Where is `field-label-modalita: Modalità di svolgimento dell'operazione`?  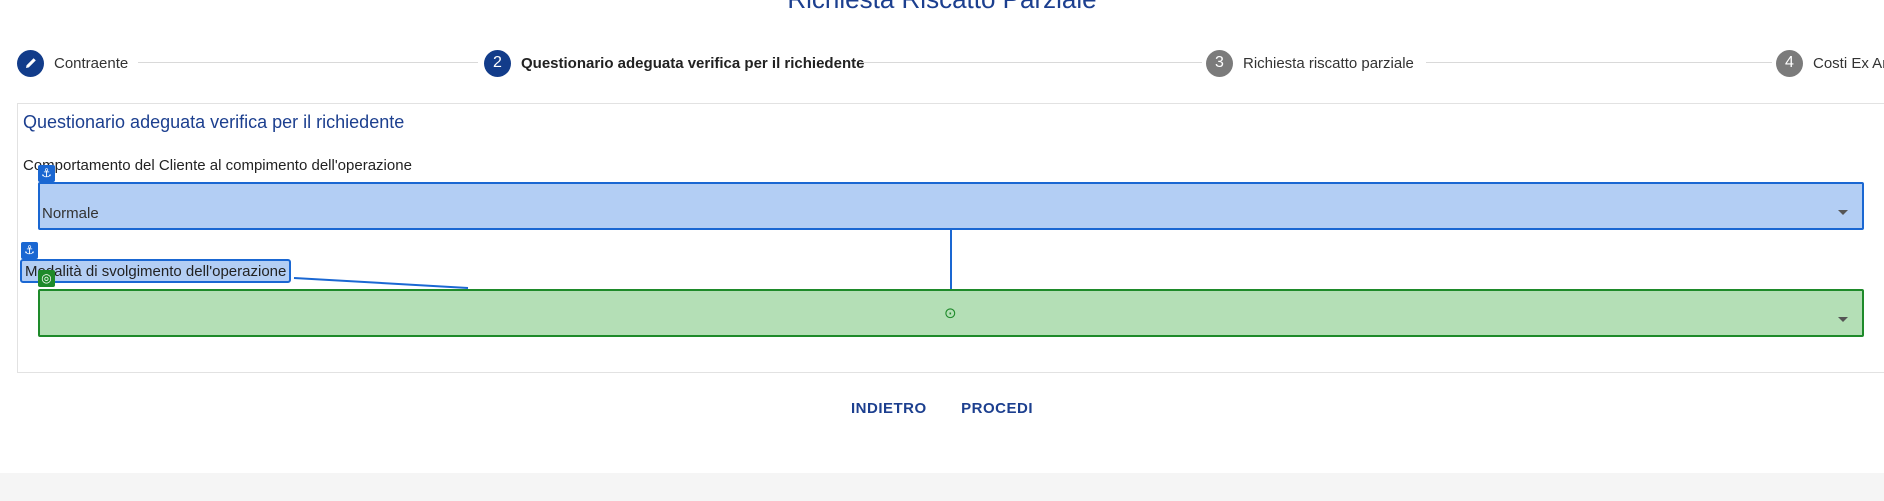 field-label-modalita: Modalità di svolgimento dell'operazione is located at coordinates (156, 271).